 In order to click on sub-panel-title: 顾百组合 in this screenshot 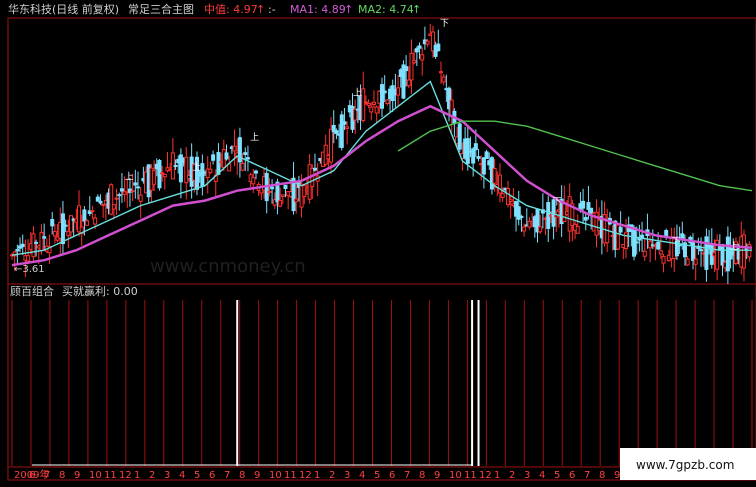, I will do `click(32, 291)`.